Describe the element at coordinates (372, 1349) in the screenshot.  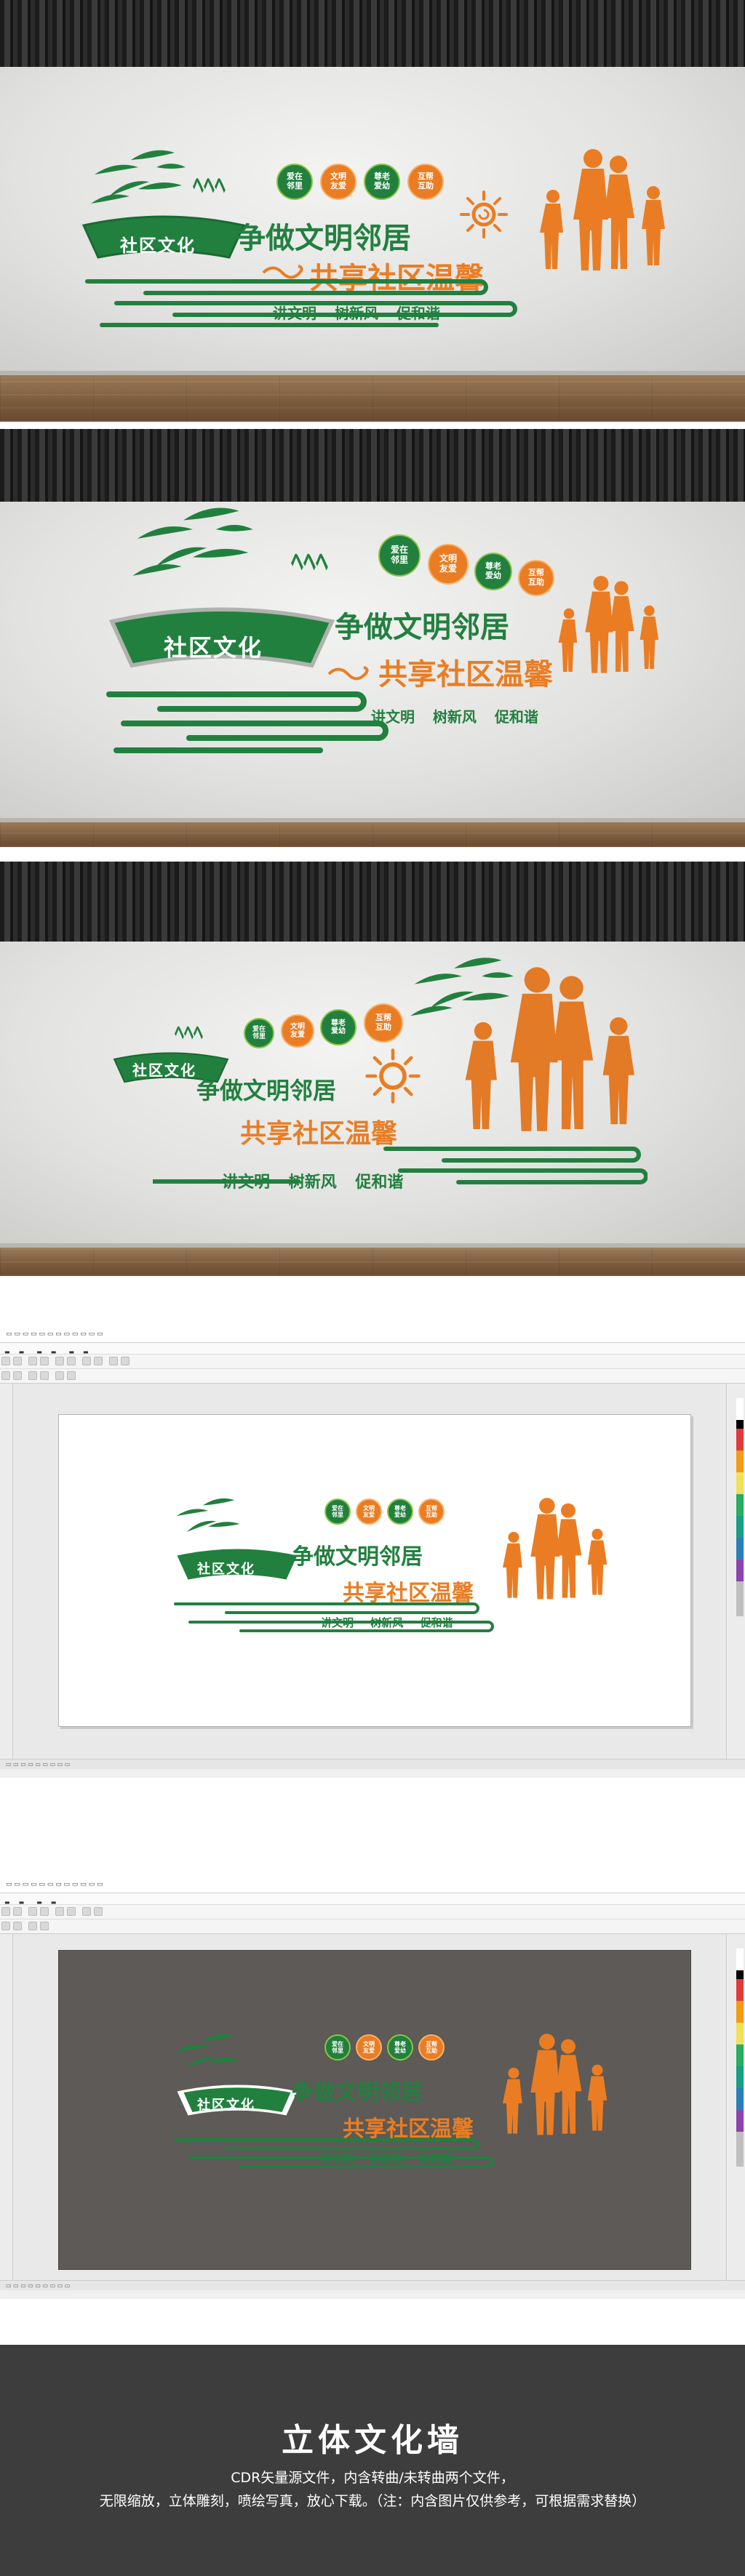
I see `menu-bar: ▬ ▬ ▬ ▬ ▬ ▬` at that location.